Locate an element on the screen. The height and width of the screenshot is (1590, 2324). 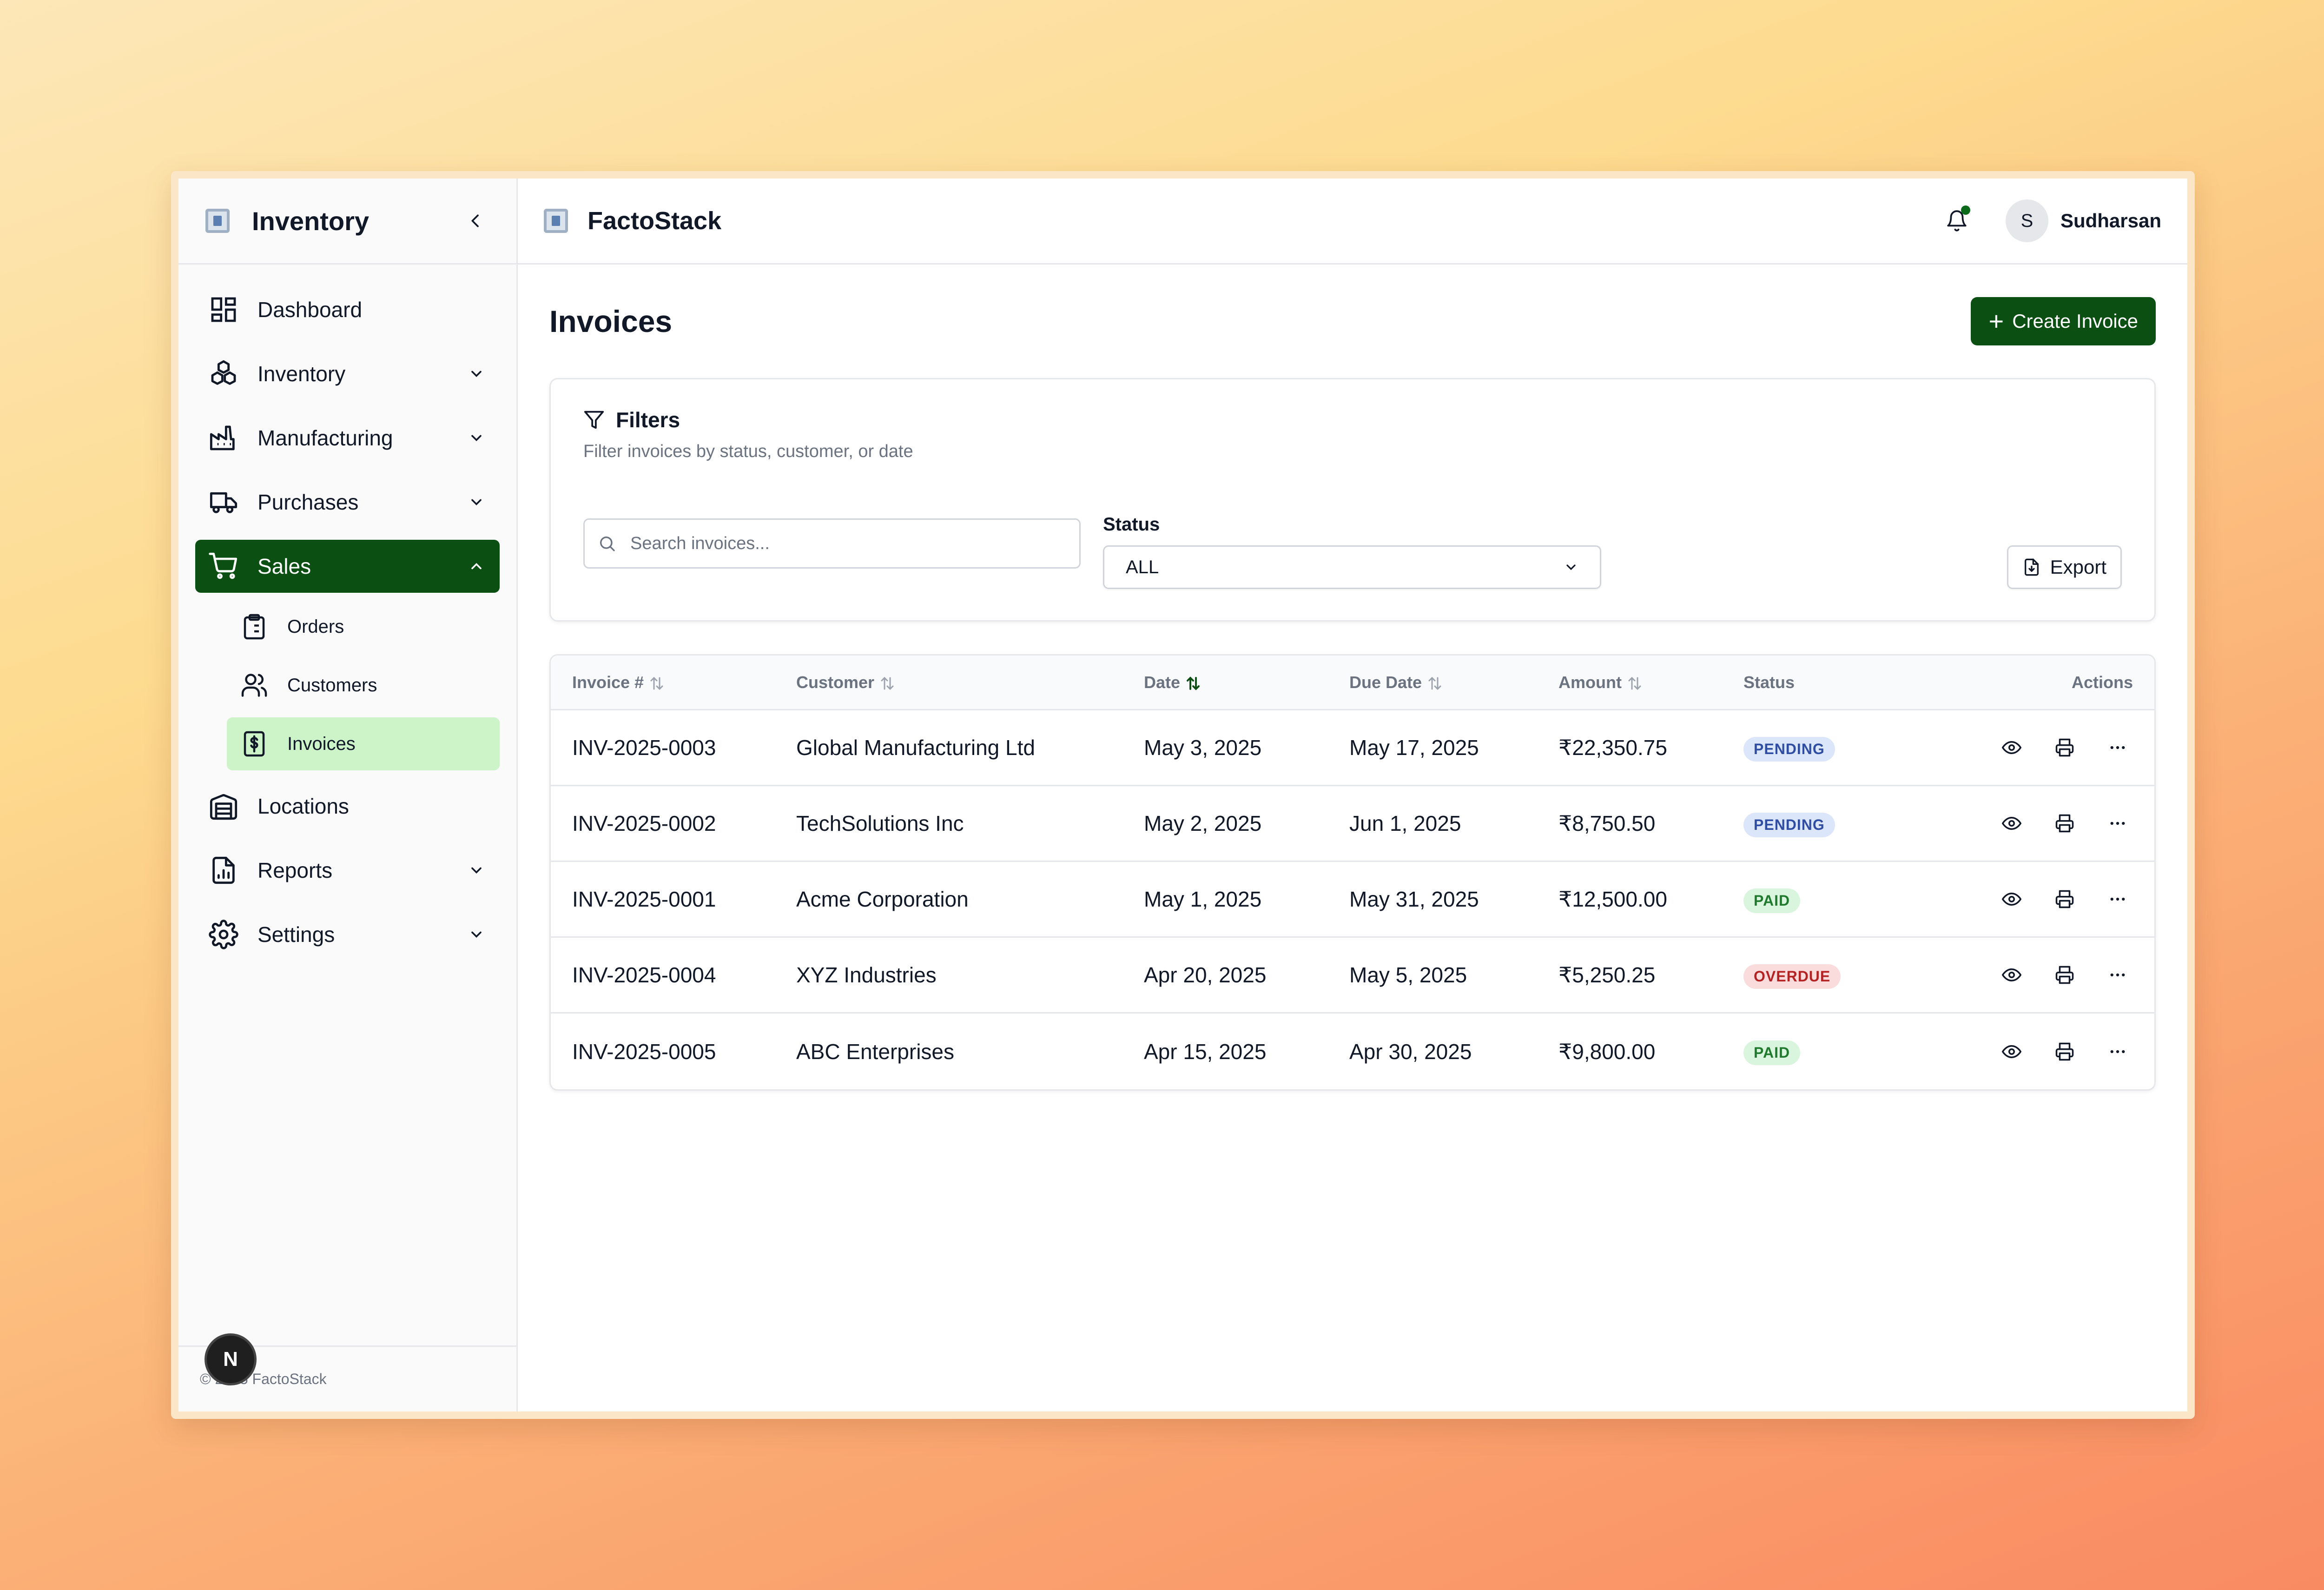
clipboard-list-icon is located at coordinates (254, 626).